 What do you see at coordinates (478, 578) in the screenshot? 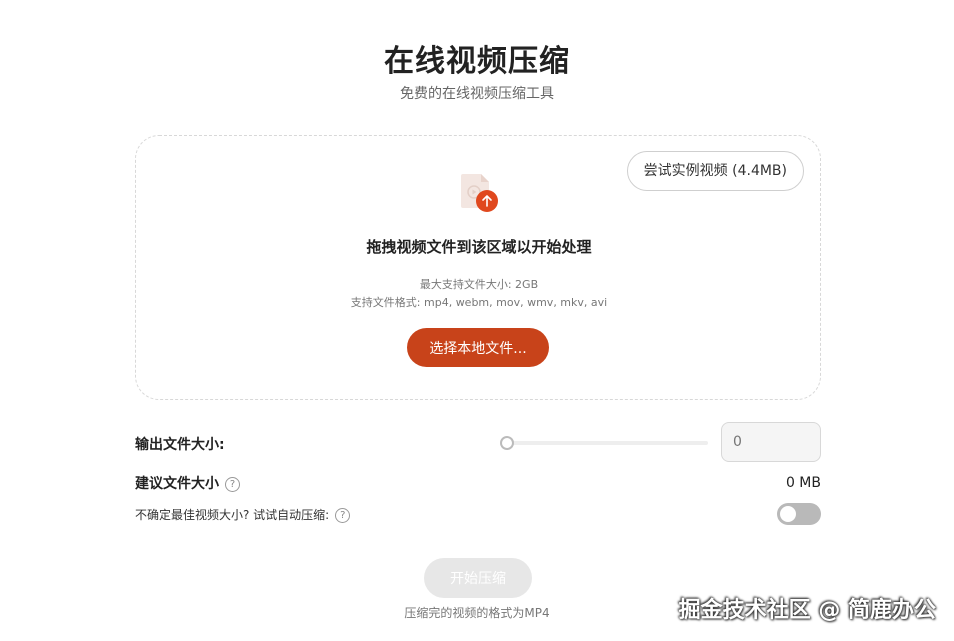
I see `start-compress-button: 开始压缩` at bounding box center [478, 578].